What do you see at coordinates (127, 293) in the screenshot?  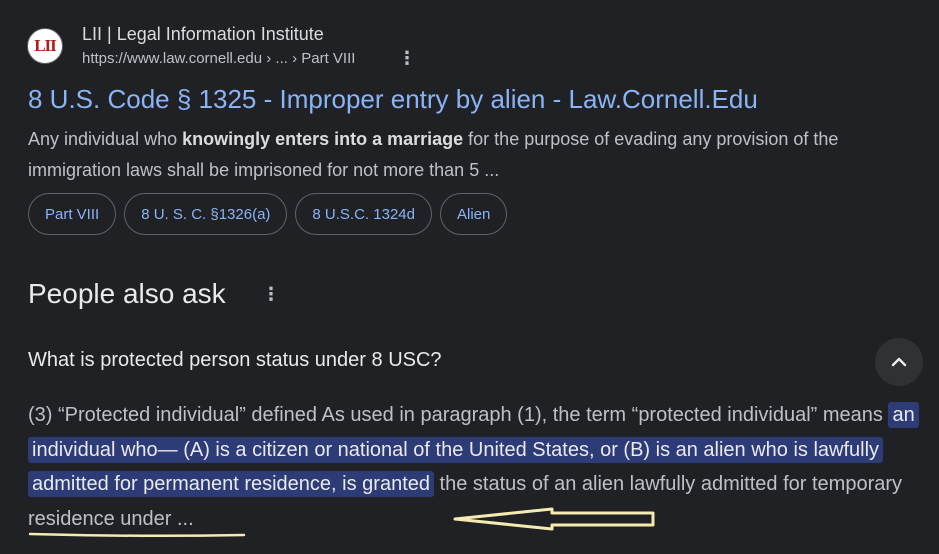 I see `people-also-ask-heading: People also ask` at bounding box center [127, 293].